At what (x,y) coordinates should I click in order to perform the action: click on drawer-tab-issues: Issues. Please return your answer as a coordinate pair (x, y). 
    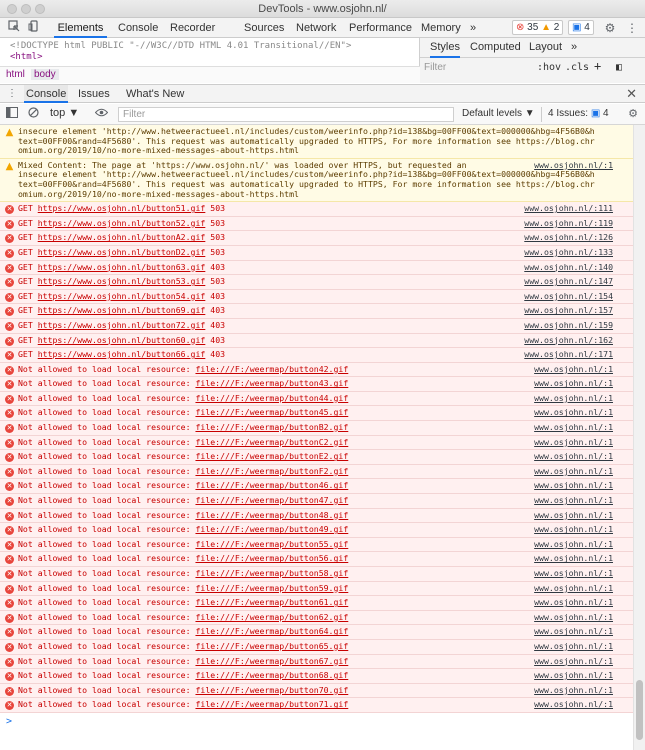
    Looking at the image, I should click on (94, 94).